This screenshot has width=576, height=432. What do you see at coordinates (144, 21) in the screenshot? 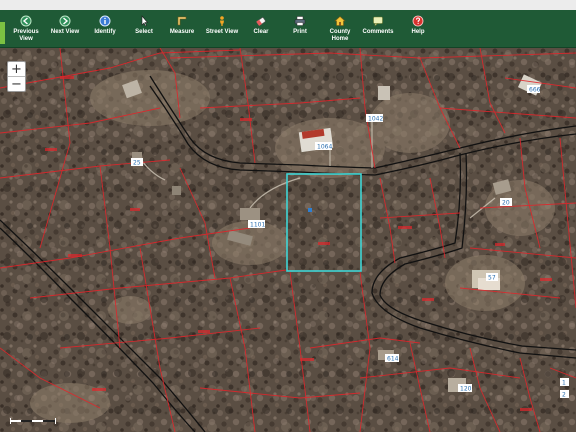
I see `select-pointer-icon` at bounding box center [144, 21].